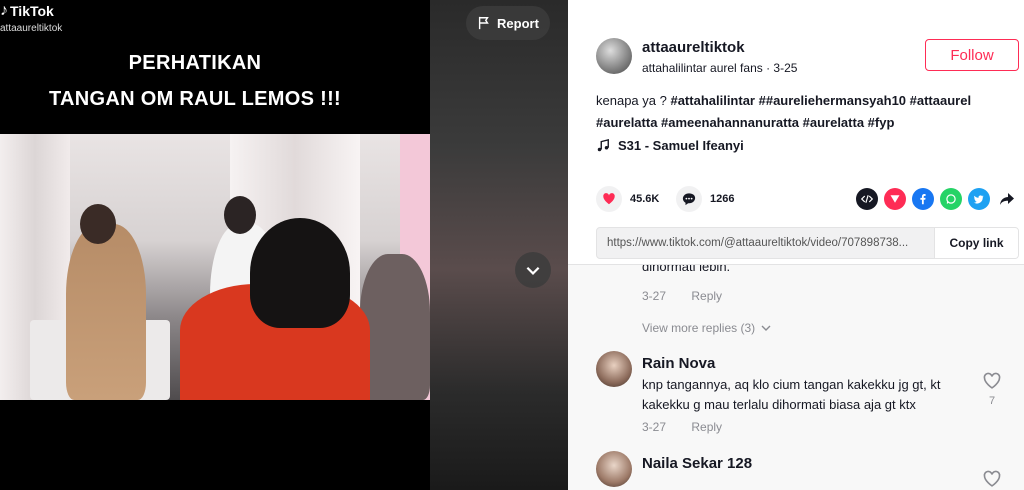 The height and width of the screenshot is (490, 1024). I want to click on view-more-replies-button: View more replies (3), so click(706, 328).